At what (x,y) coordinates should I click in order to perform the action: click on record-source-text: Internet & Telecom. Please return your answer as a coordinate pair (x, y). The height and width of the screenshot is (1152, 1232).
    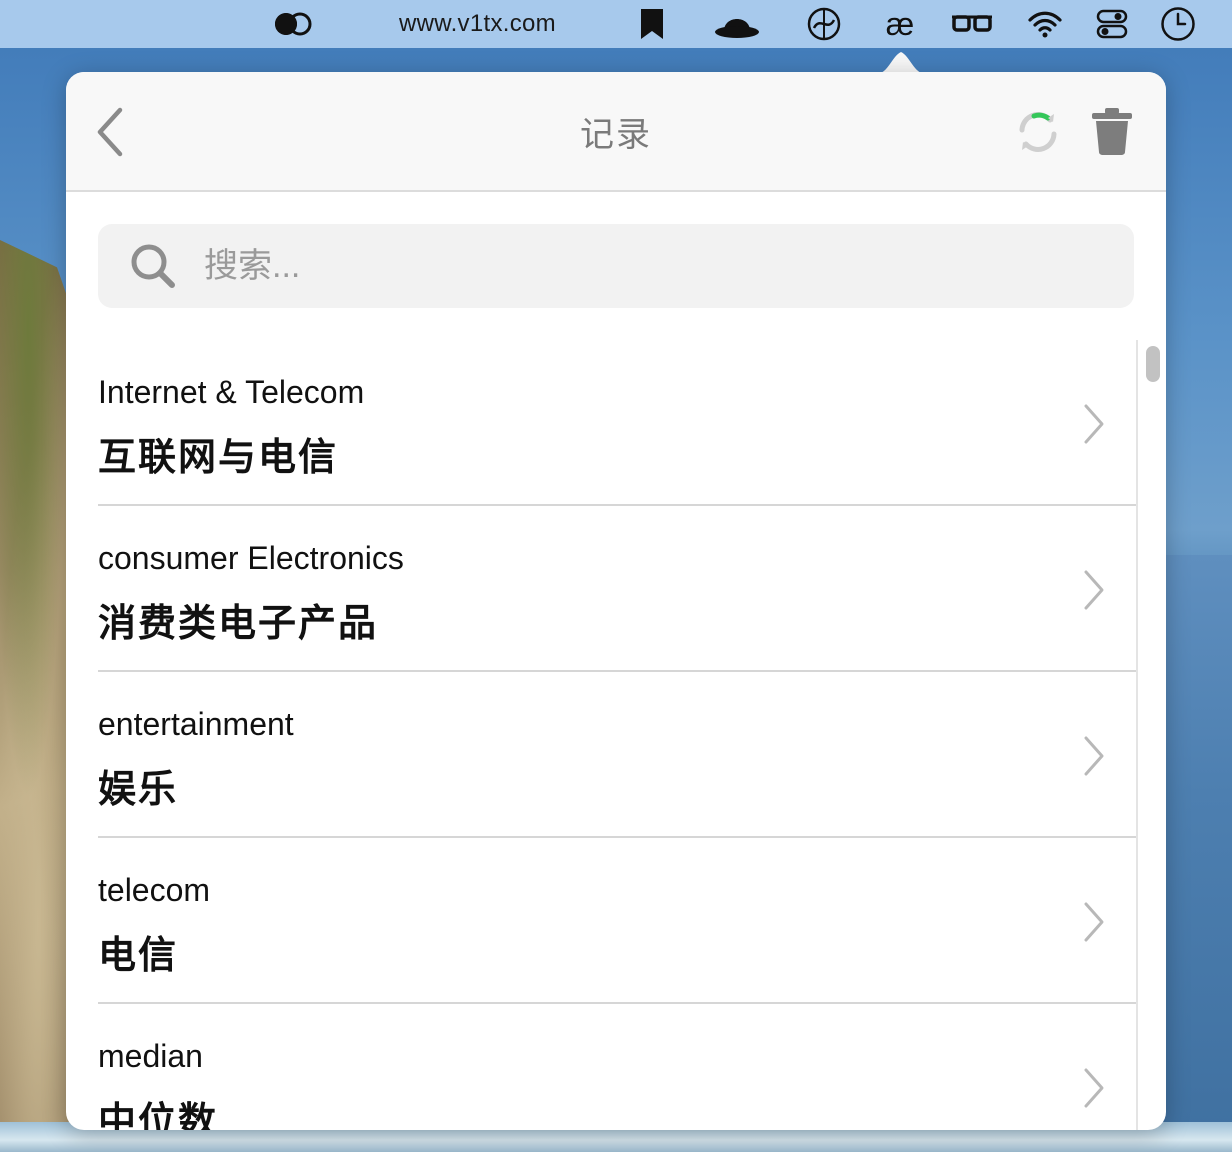
    Looking at the image, I should click on (231, 392).